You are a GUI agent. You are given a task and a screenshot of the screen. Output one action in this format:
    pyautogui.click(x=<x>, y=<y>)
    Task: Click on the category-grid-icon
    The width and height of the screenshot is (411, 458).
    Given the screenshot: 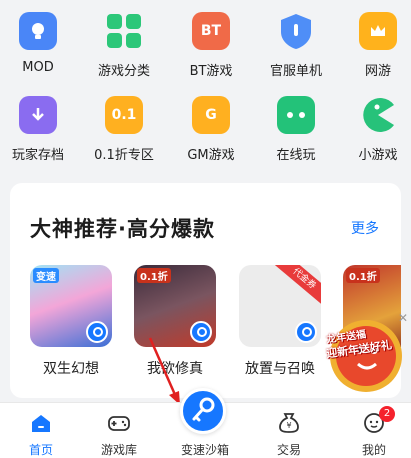 What is the action you would take?
    pyautogui.click(x=124, y=31)
    